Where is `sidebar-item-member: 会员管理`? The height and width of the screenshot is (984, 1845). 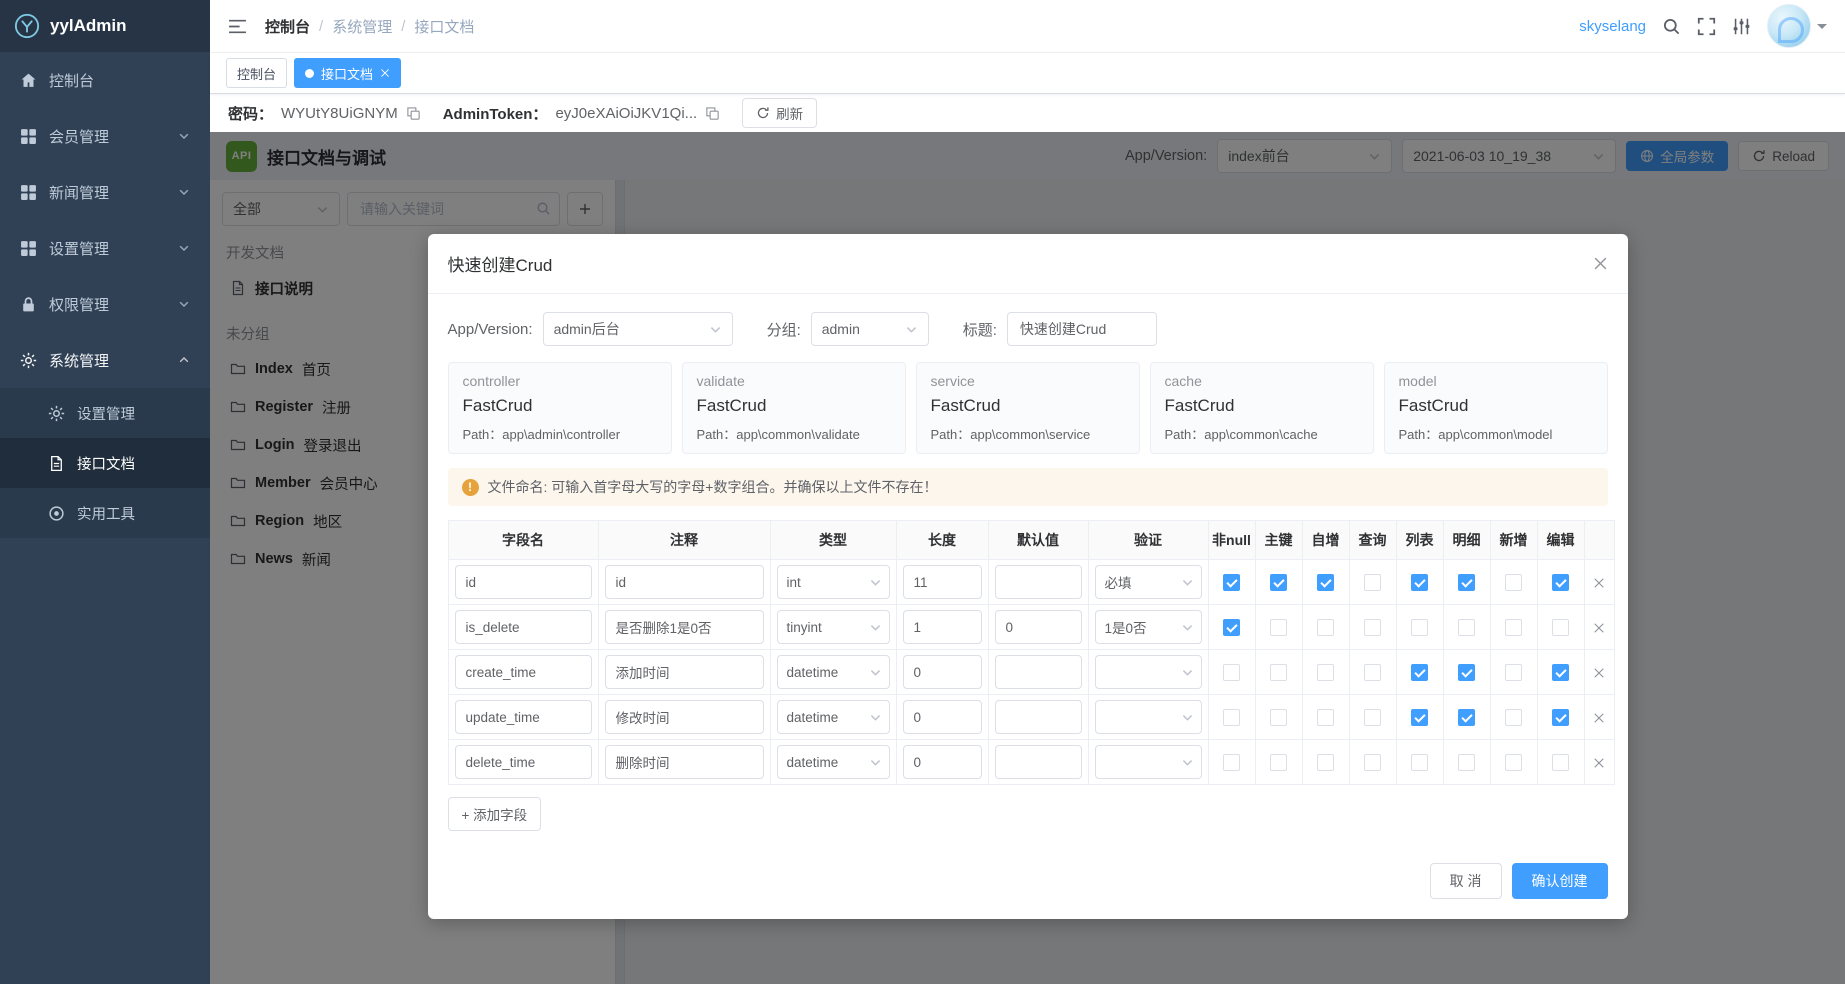 sidebar-item-member: 会员管理 is located at coordinates (105, 136).